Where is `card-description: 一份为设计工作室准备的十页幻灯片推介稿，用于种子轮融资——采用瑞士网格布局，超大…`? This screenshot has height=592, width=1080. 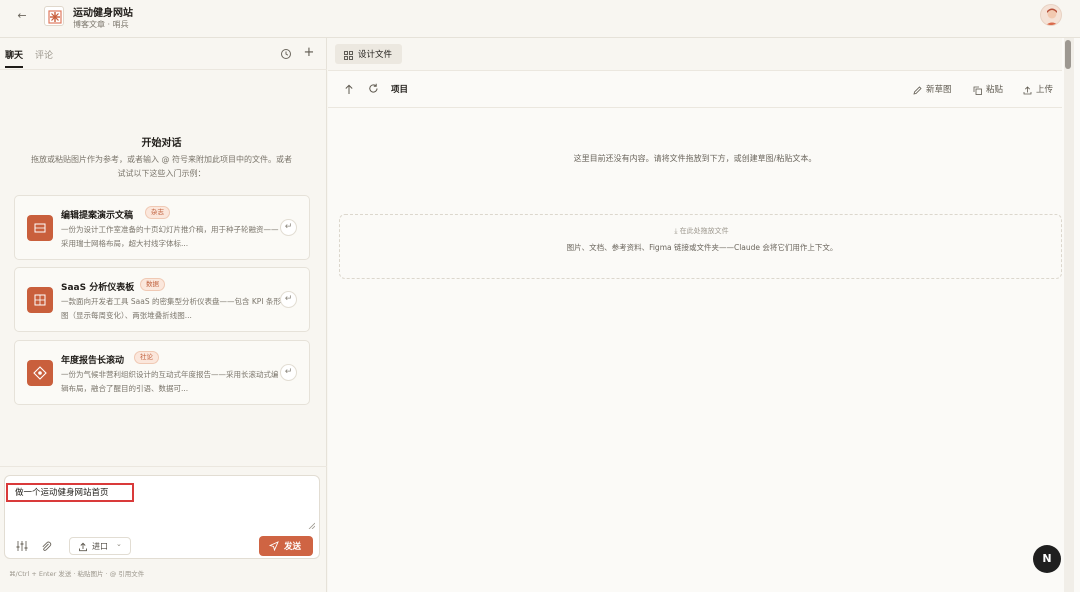 card-description: 一份为设计工作室准备的十页幻灯片推介稿，用于种子轮融资——采用瑞士网格布局，超大… is located at coordinates (170, 236).